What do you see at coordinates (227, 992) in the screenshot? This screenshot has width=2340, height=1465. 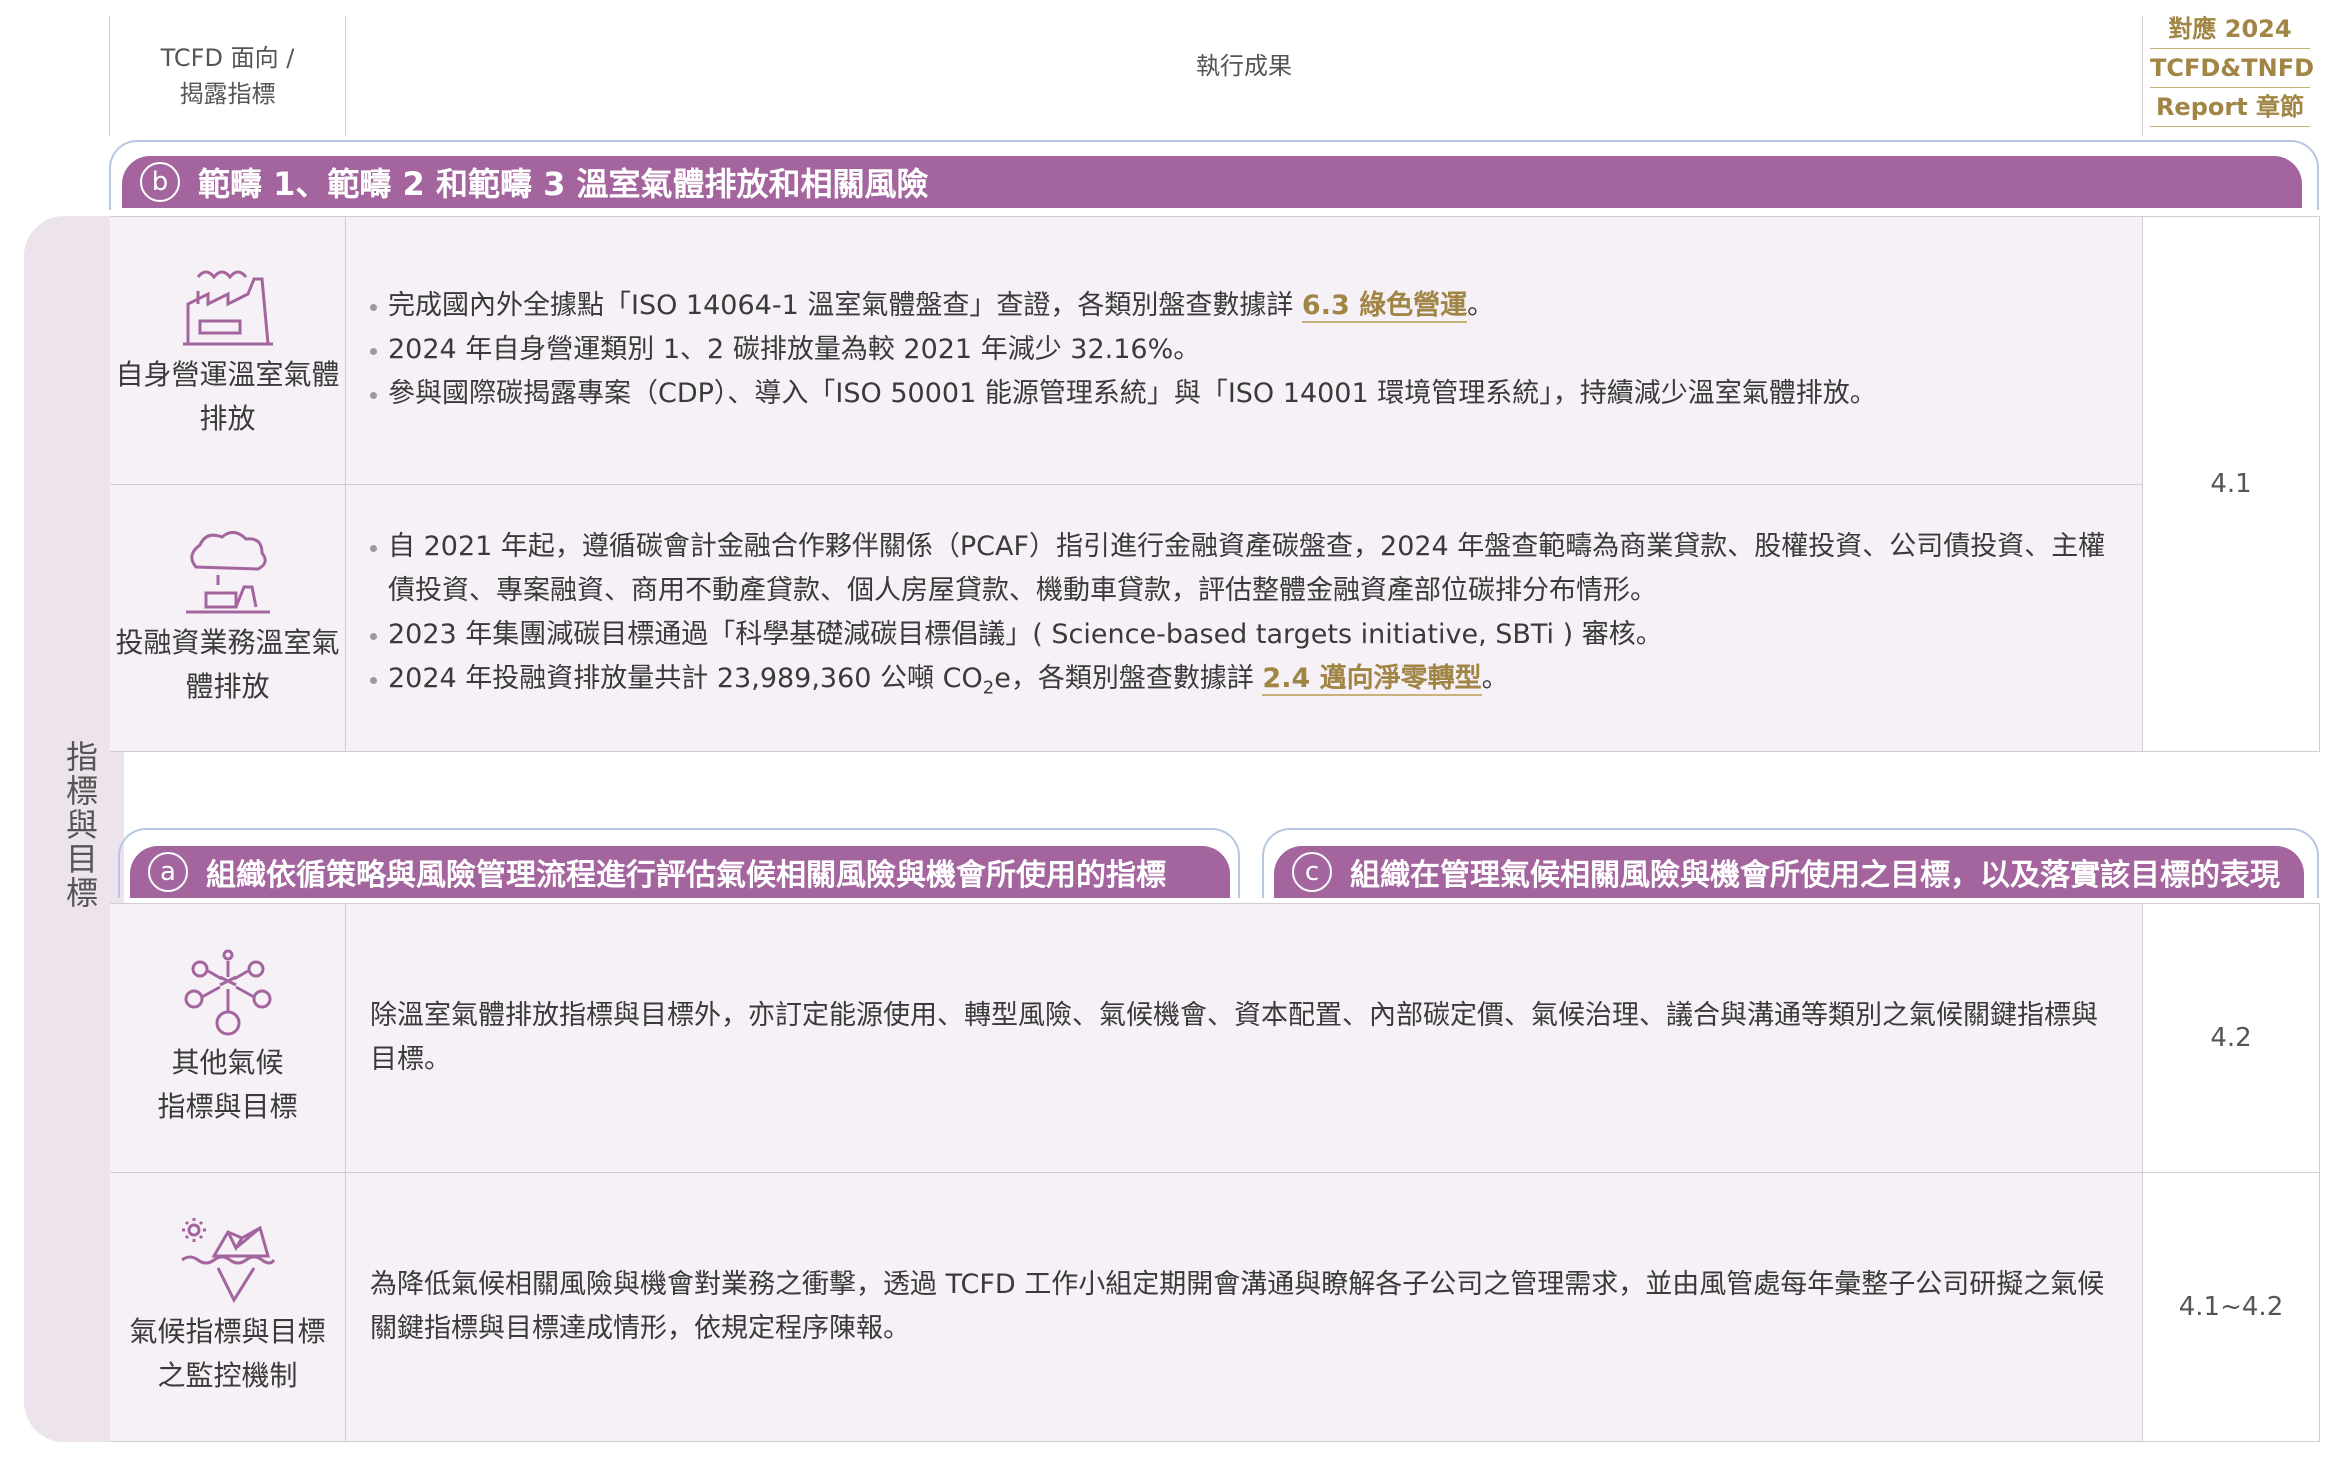 I see `network-nodes-icon` at bounding box center [227, 992].